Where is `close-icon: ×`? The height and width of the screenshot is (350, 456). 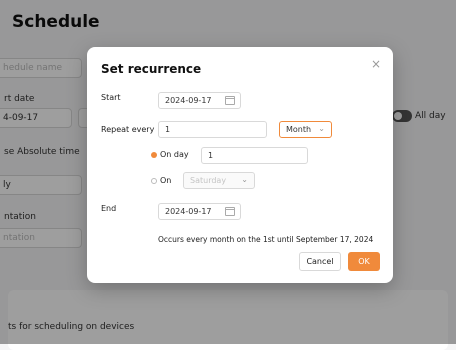 close-icon: × is located at coordinates (376, 64).